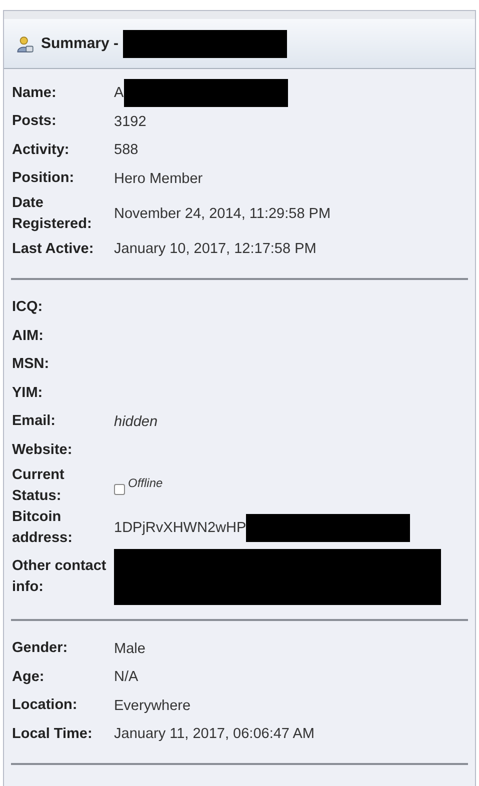  I want to click on field-label: Posts:, so click(35, 122).